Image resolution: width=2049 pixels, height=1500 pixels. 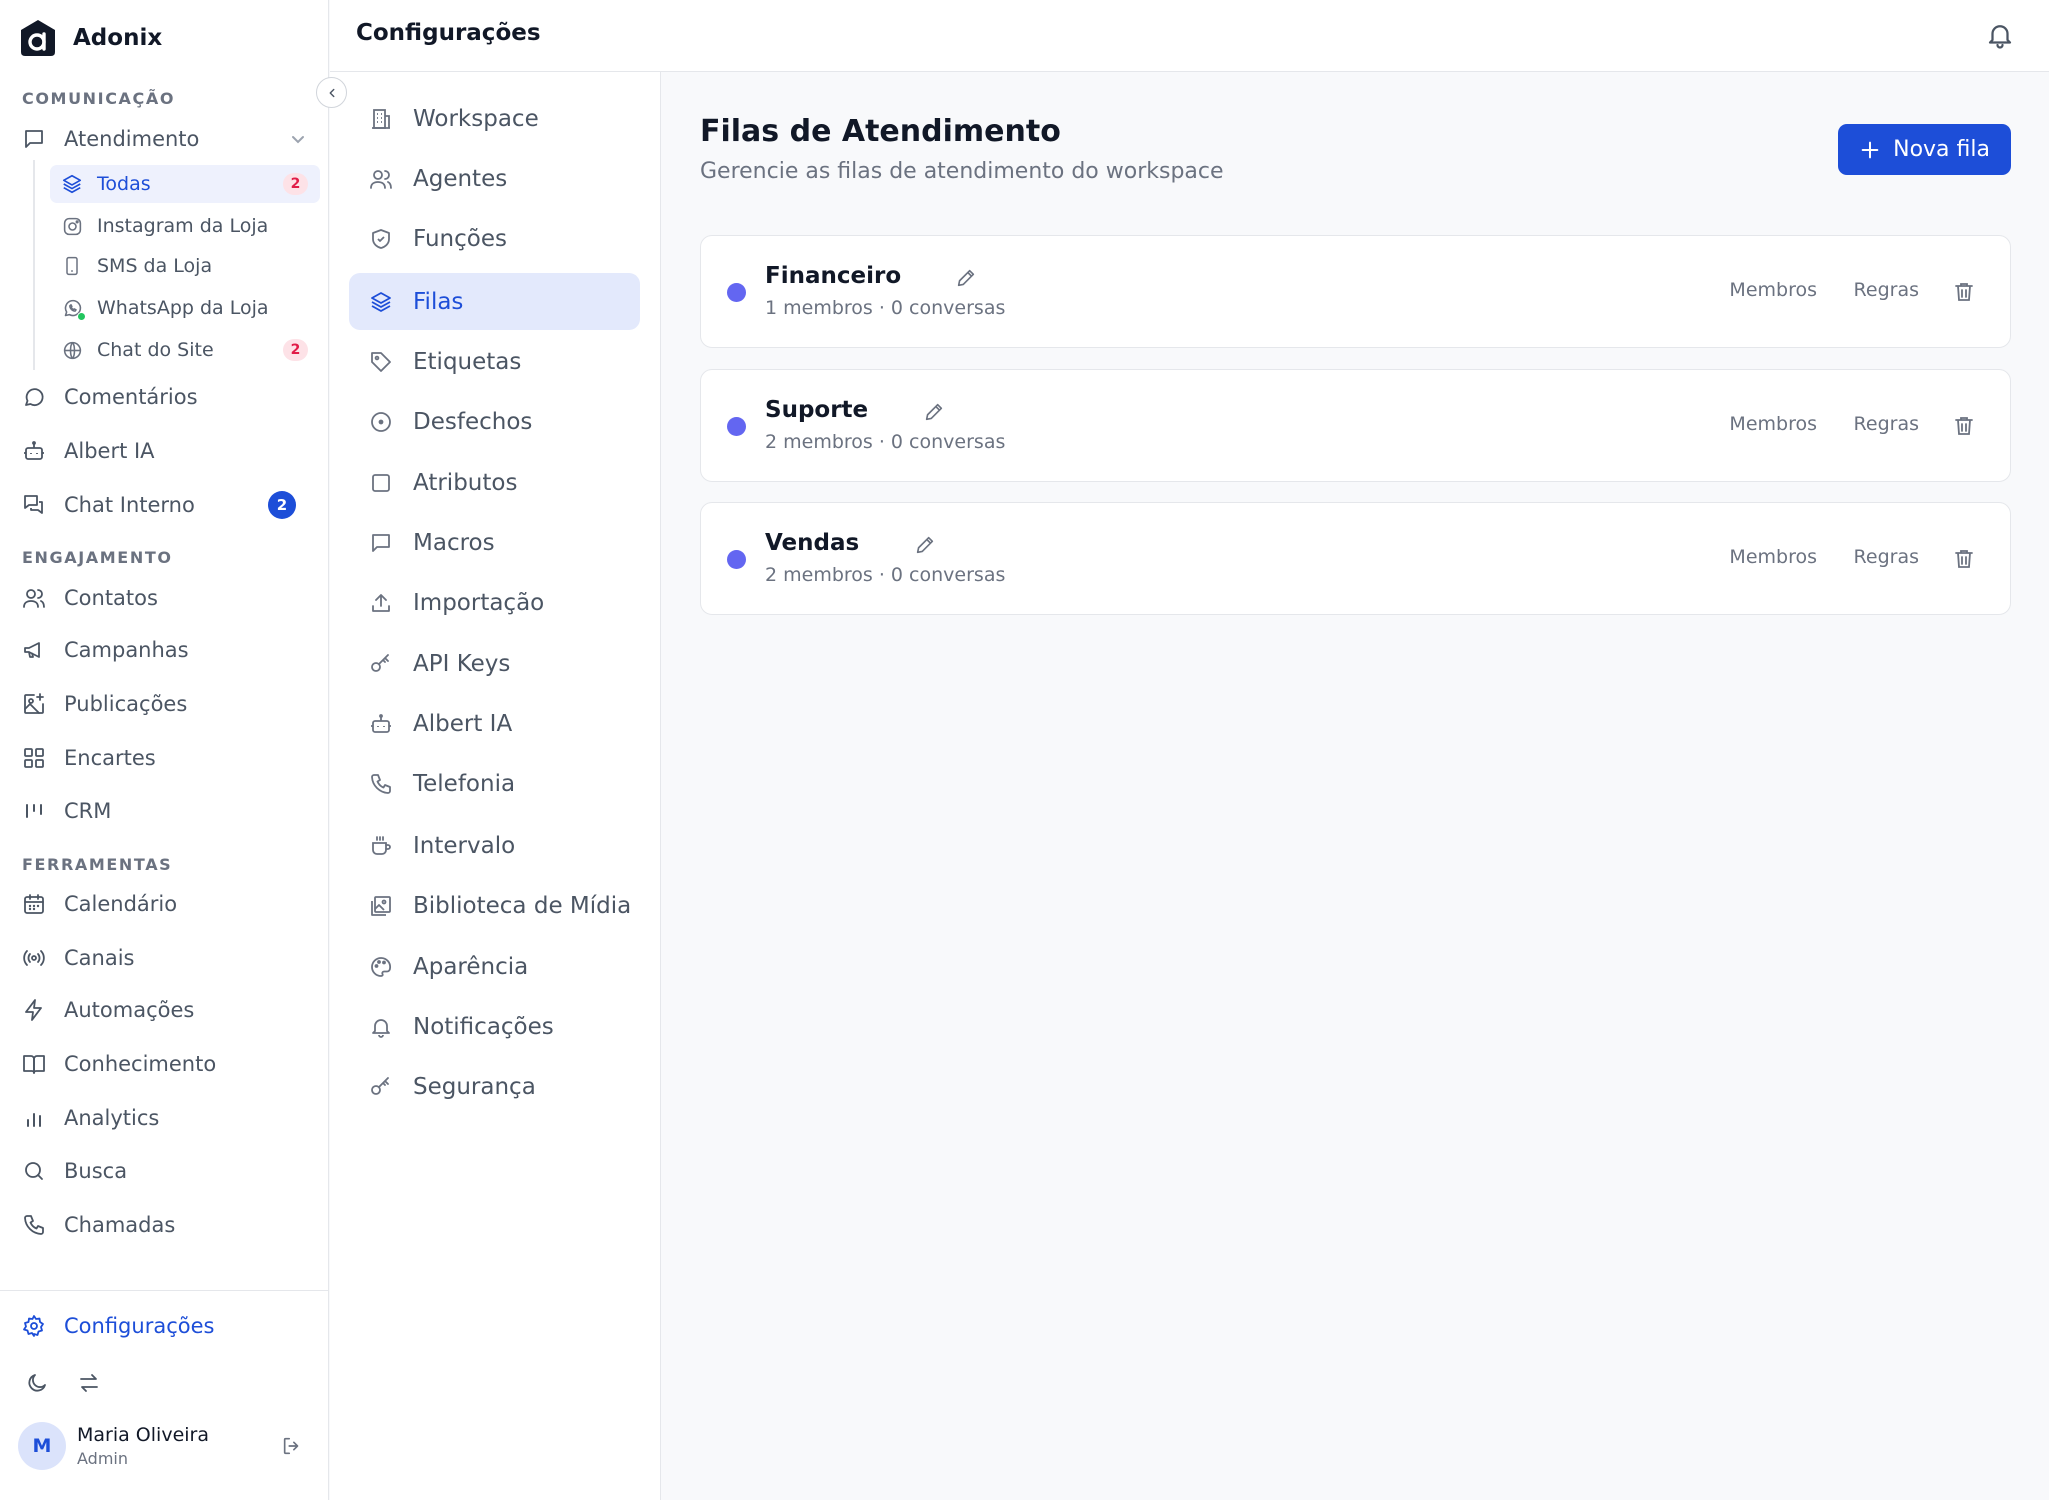 I want to click on settings-item-aparencia: Aparência, so click(x=494, y=966).